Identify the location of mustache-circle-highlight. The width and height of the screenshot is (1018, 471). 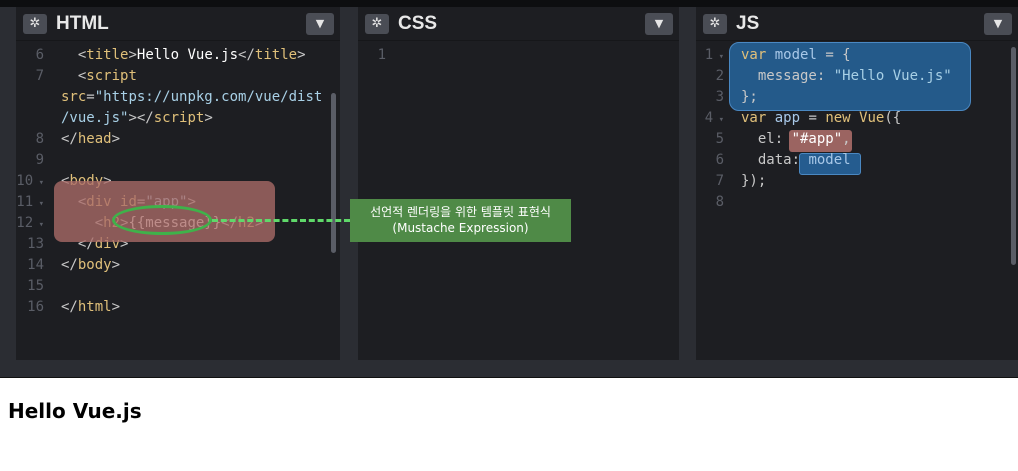
(162, 220).